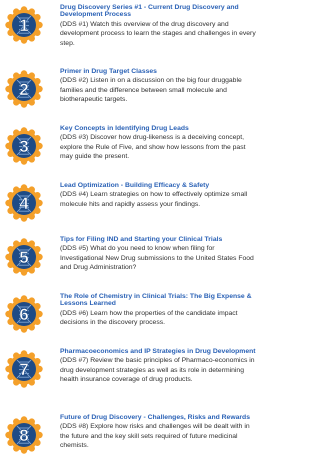 The height and width of the screenshot is (464, 320). I want to click on badge-graphic: 8, so click(24, 435).